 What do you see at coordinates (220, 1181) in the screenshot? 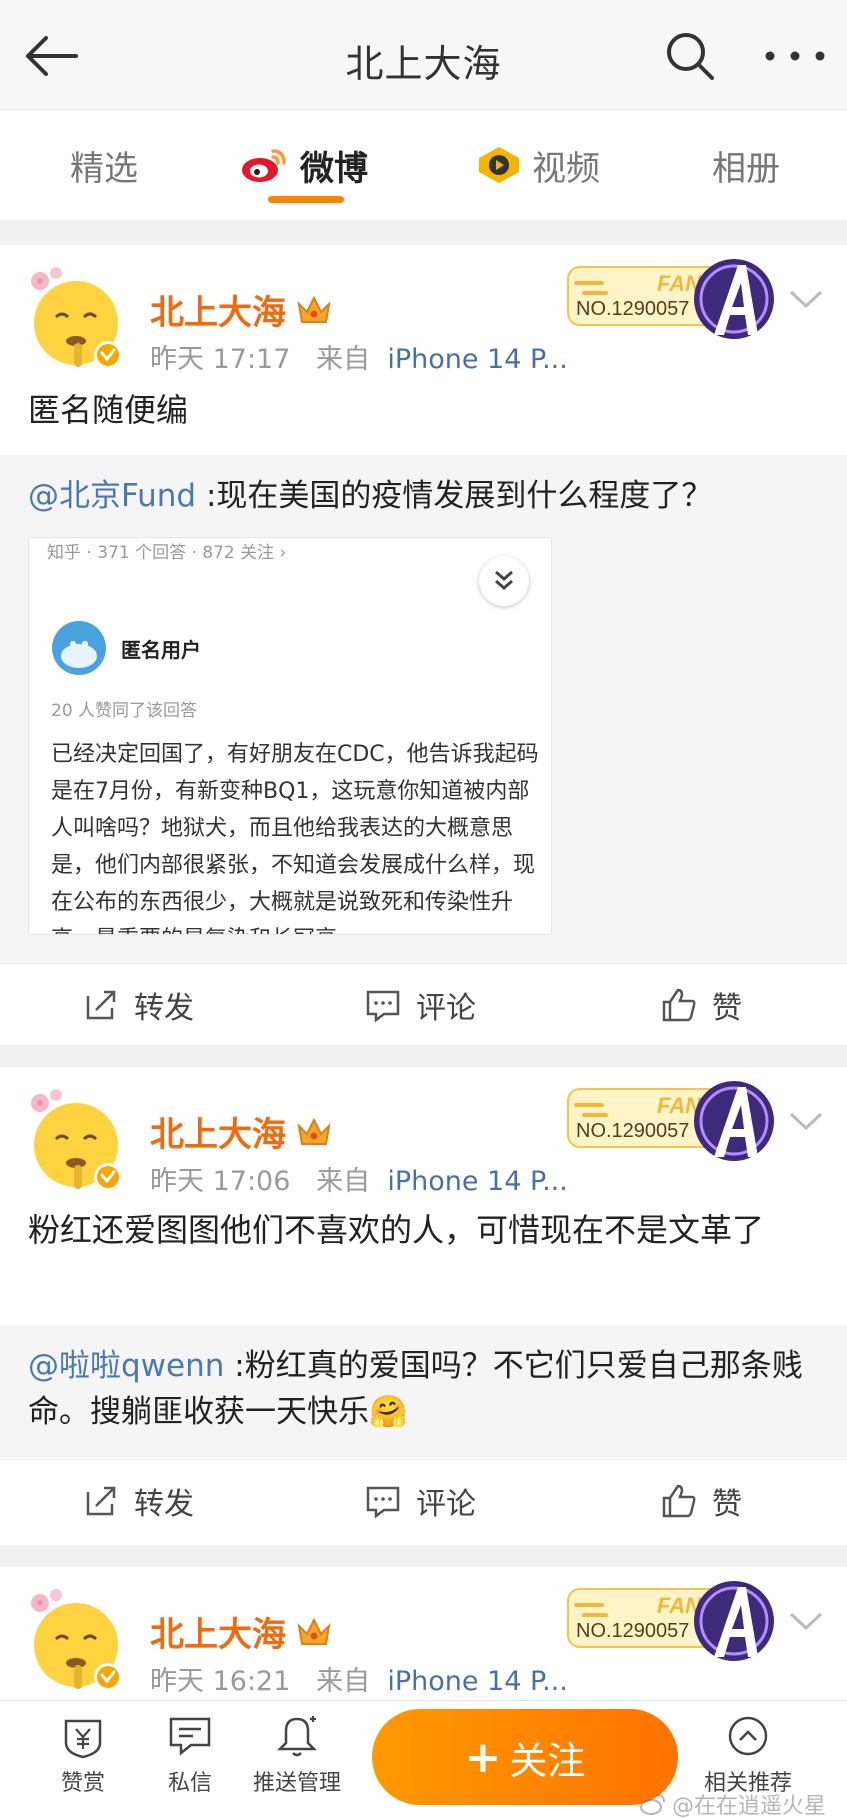
I see `post-time: 昨天 17:06` at bounding box center [220, 1181].